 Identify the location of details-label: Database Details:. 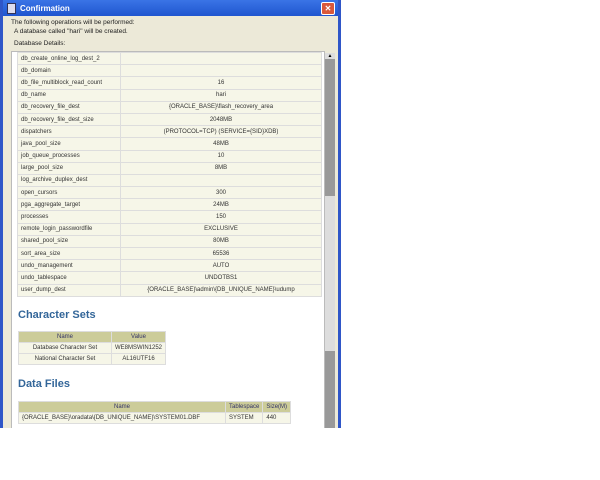
(40, 43).